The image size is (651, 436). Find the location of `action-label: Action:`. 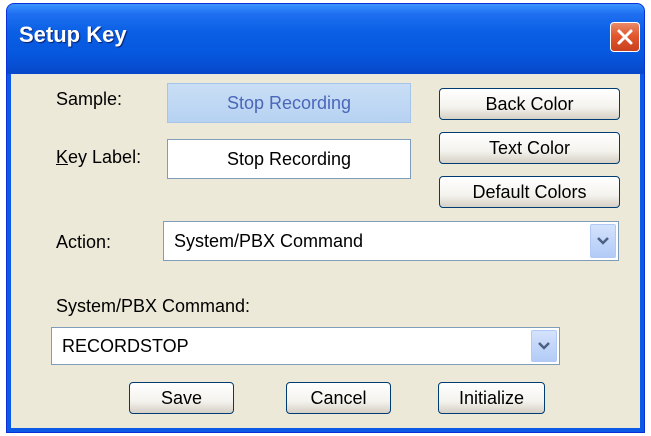

action-label: Action: is located at coordinates (84, 242).